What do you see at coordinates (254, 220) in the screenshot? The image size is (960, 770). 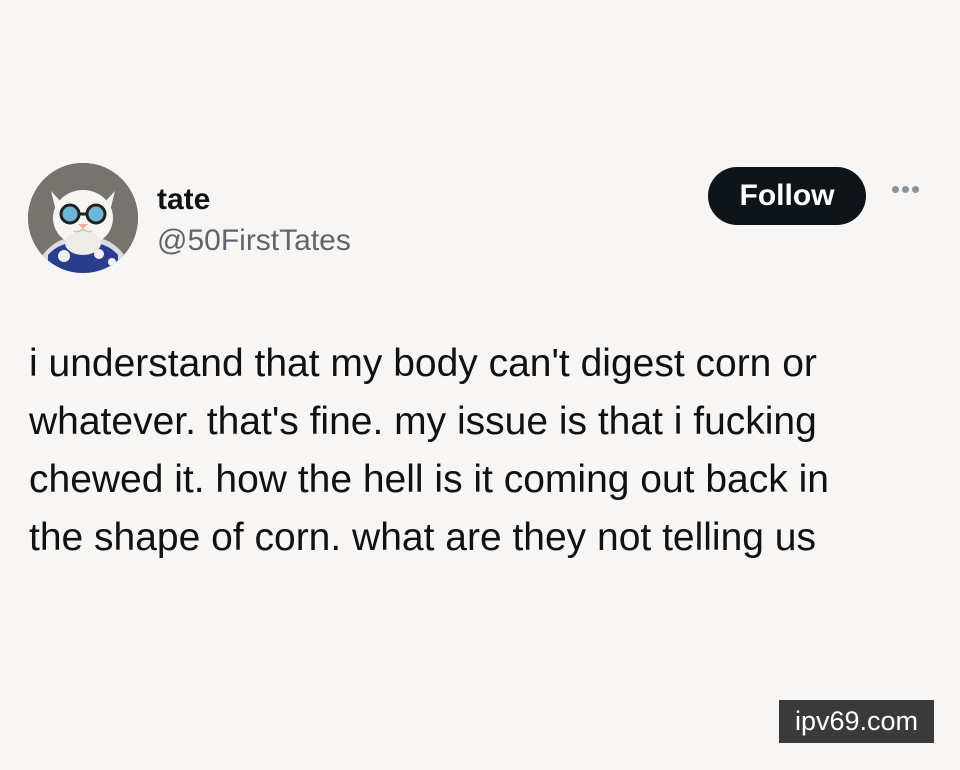 I see `author-info: tate @50FirstTates` at bounding box center [254, 220].